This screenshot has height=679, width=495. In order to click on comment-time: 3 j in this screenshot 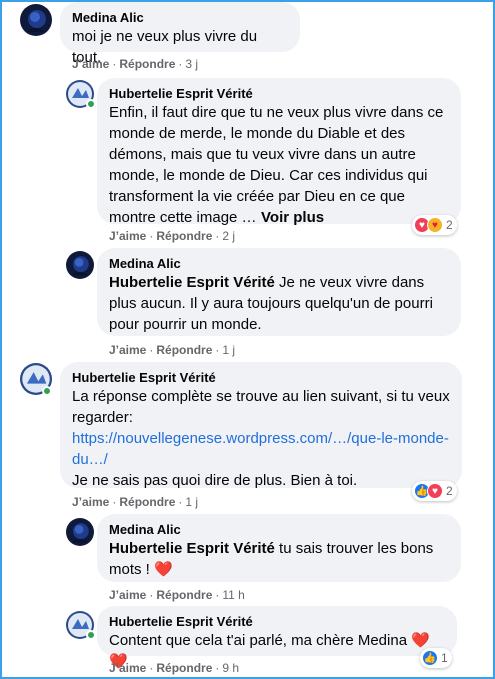, I will do `click(191, 64)`.